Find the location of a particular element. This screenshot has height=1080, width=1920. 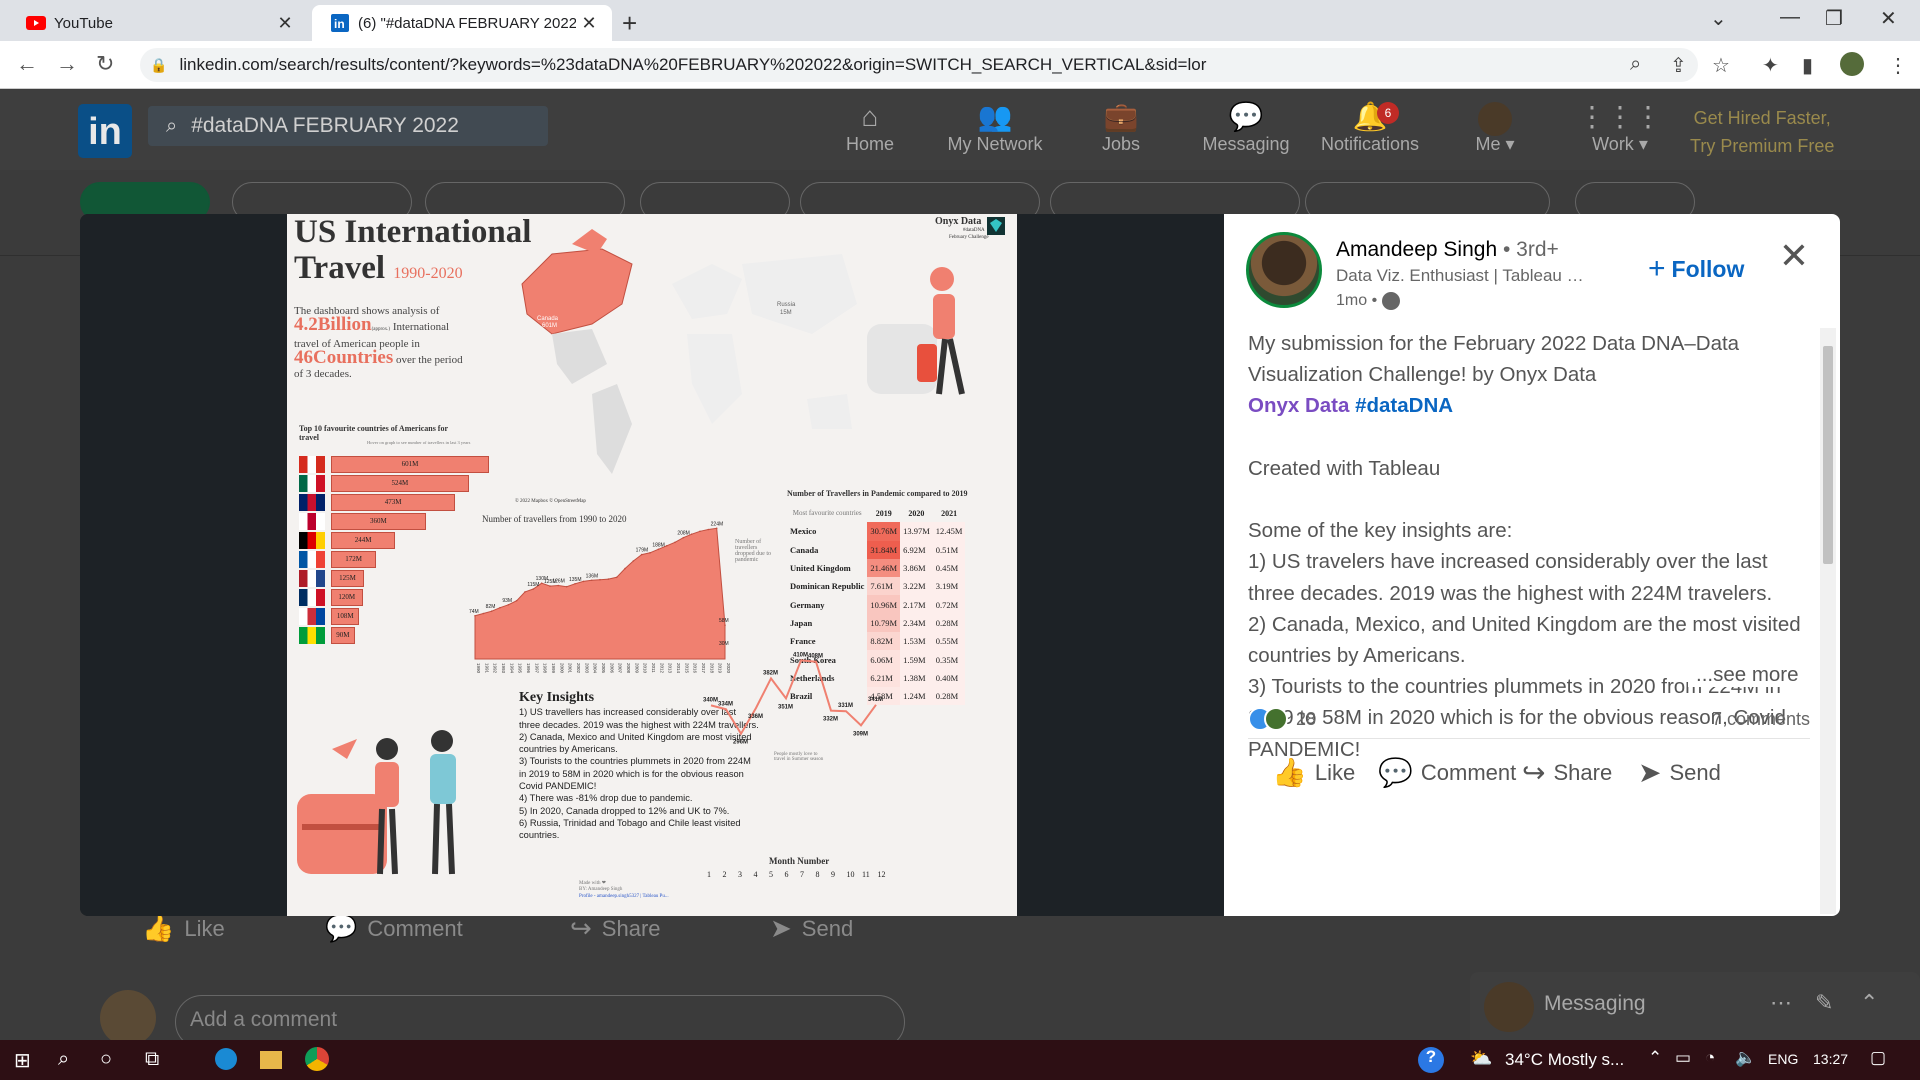

search-icon: ⌕ is located at coordinates (63, 1059).